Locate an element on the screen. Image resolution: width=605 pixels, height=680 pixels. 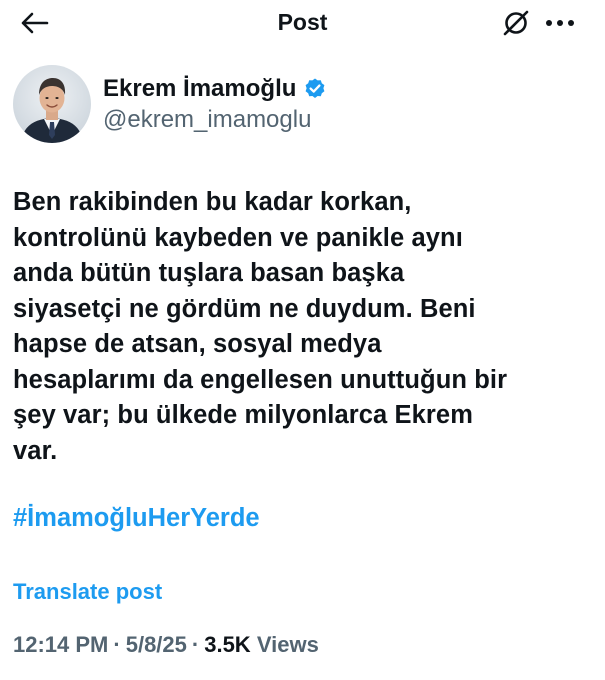
post-meta: 12:14 PM · 5/8/25 · 3.5K Views is located at coordinates (166, 645).